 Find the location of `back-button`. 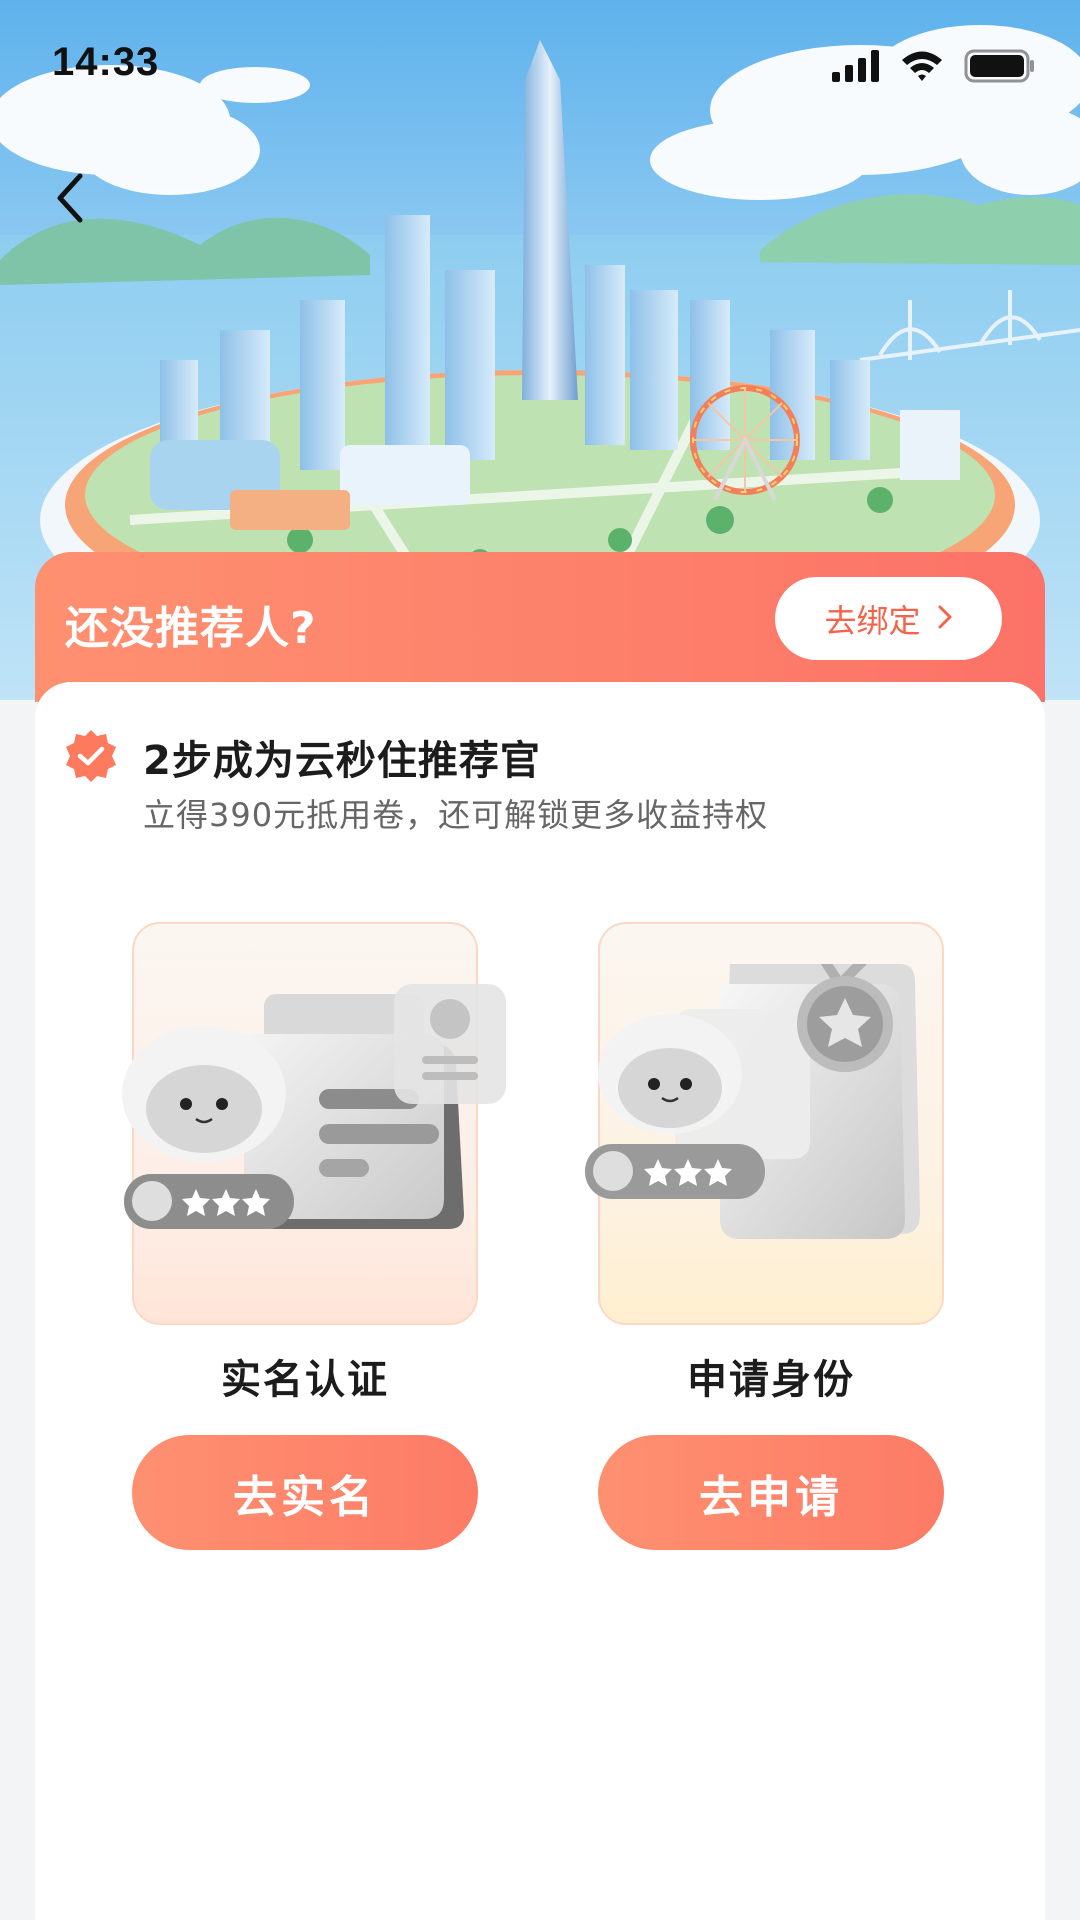

back-button is located at coordinates (70, 200).